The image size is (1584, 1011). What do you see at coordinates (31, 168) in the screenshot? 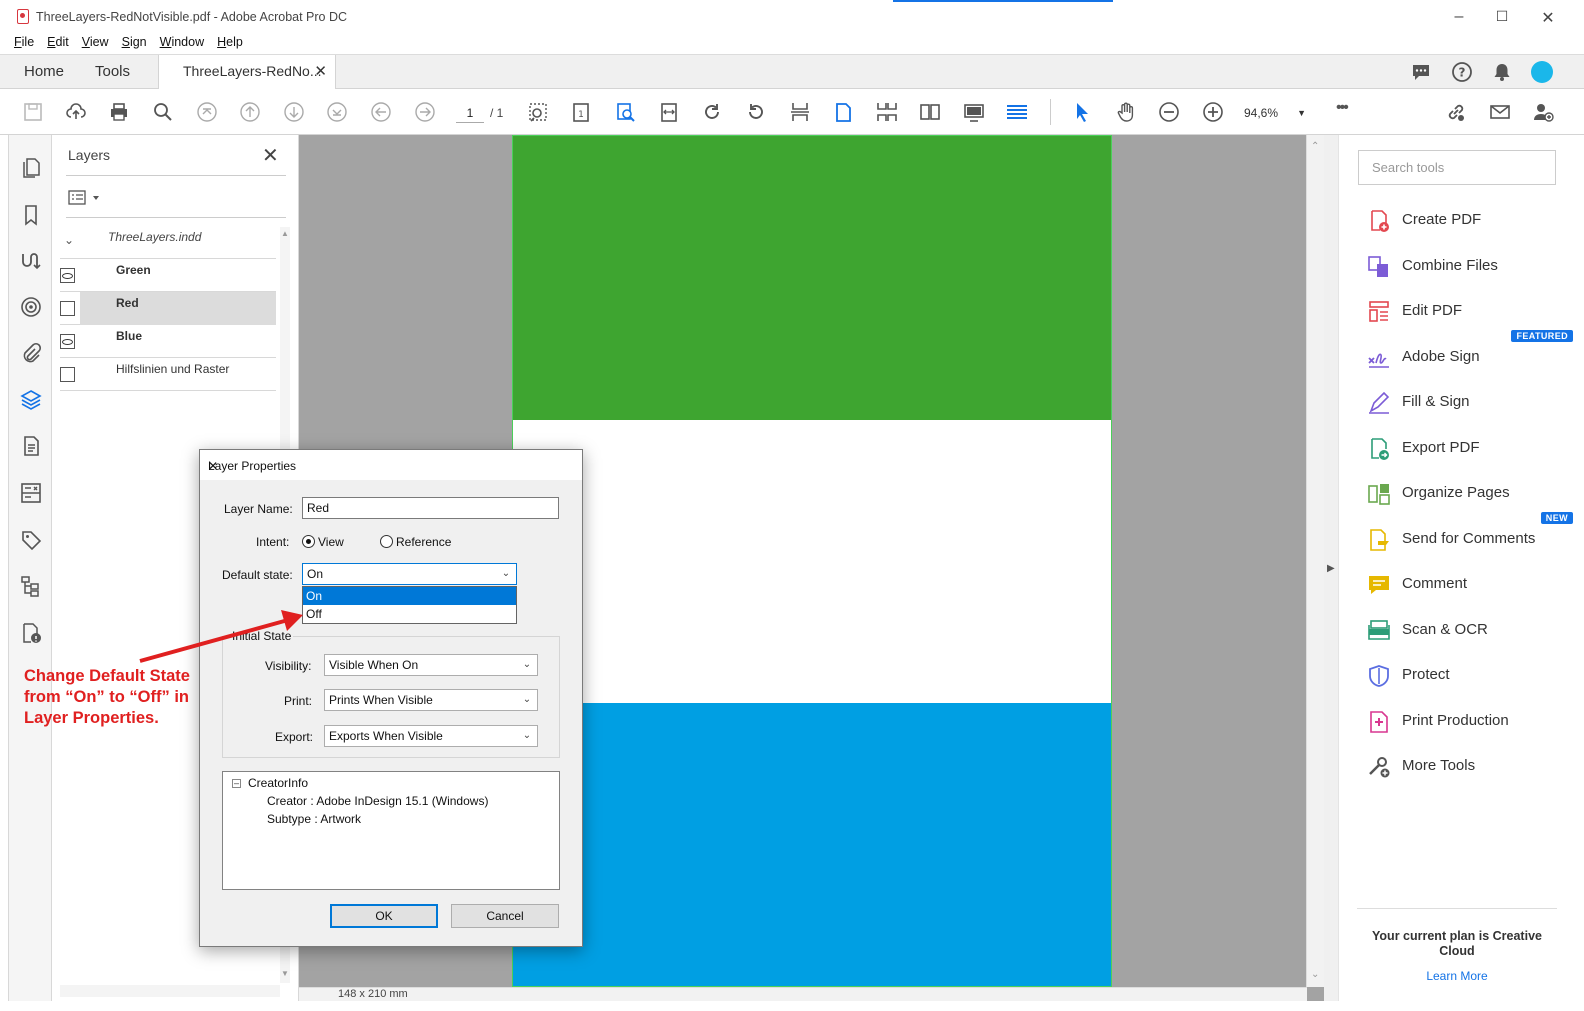
I see `page-thumbnails-icon` at bounding box center [31, 168].